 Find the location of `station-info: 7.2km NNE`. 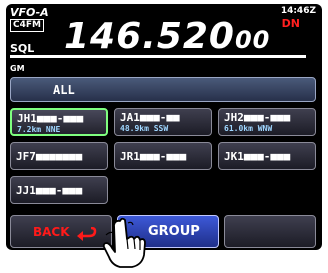

station-info: 7.2km NNE is located at coordinates (39, 129).